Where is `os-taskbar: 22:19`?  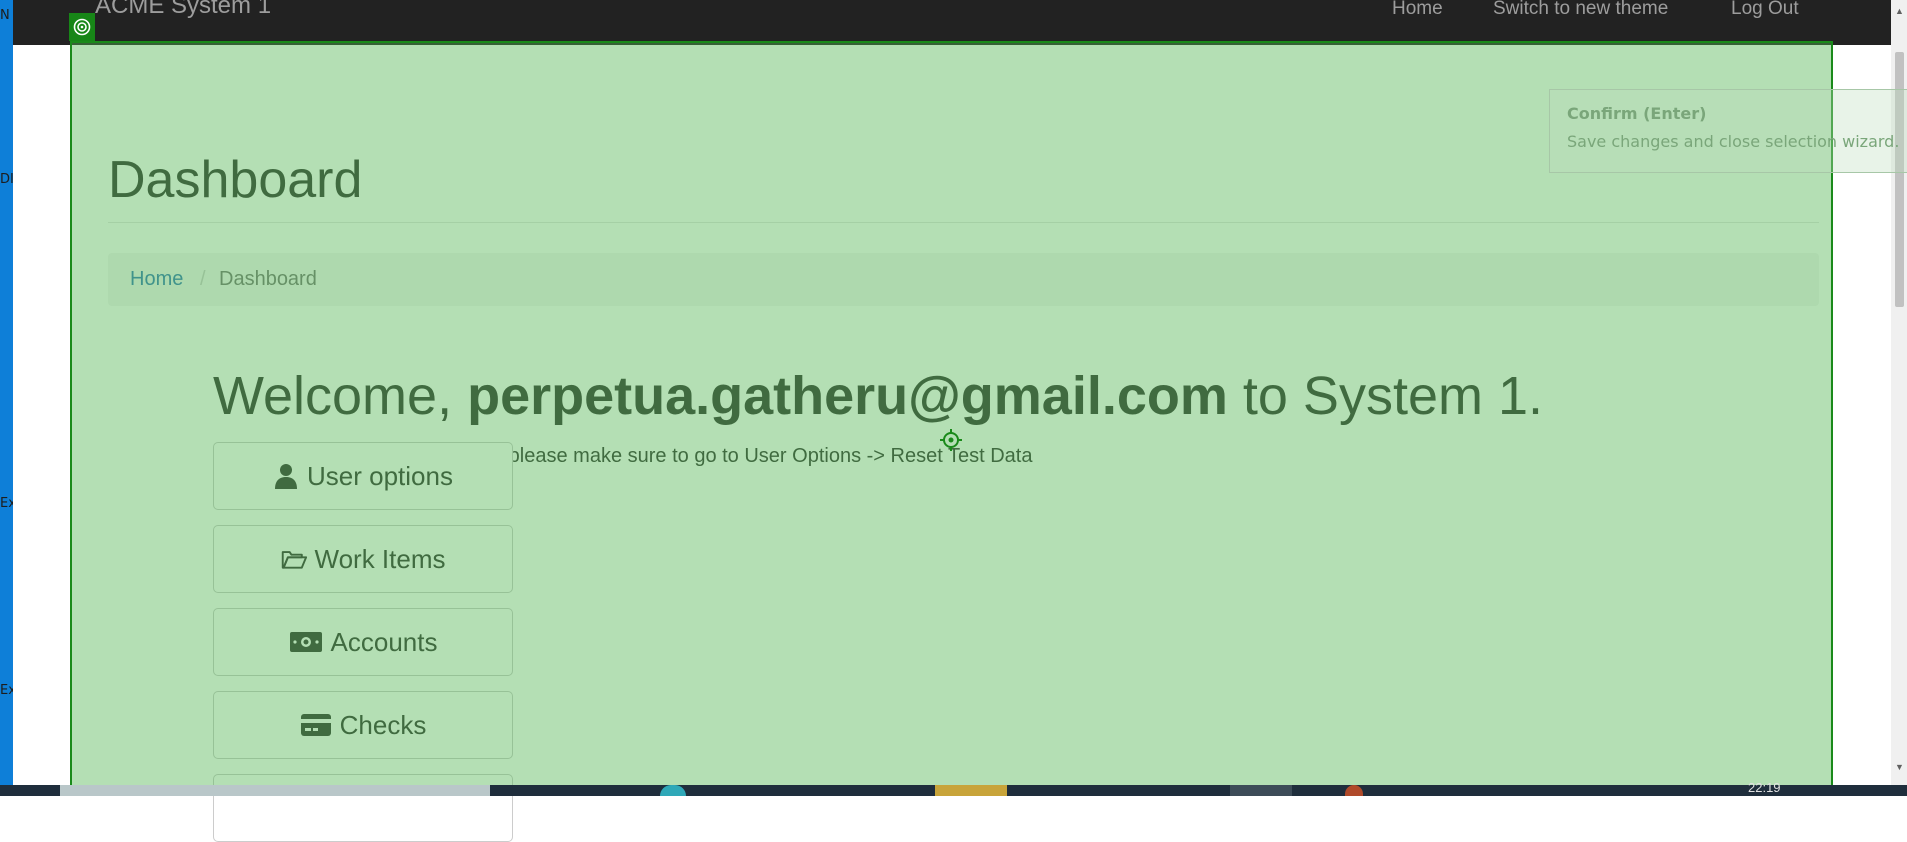
os-taskbar: 22:19 is located at coordinates (953, 788).